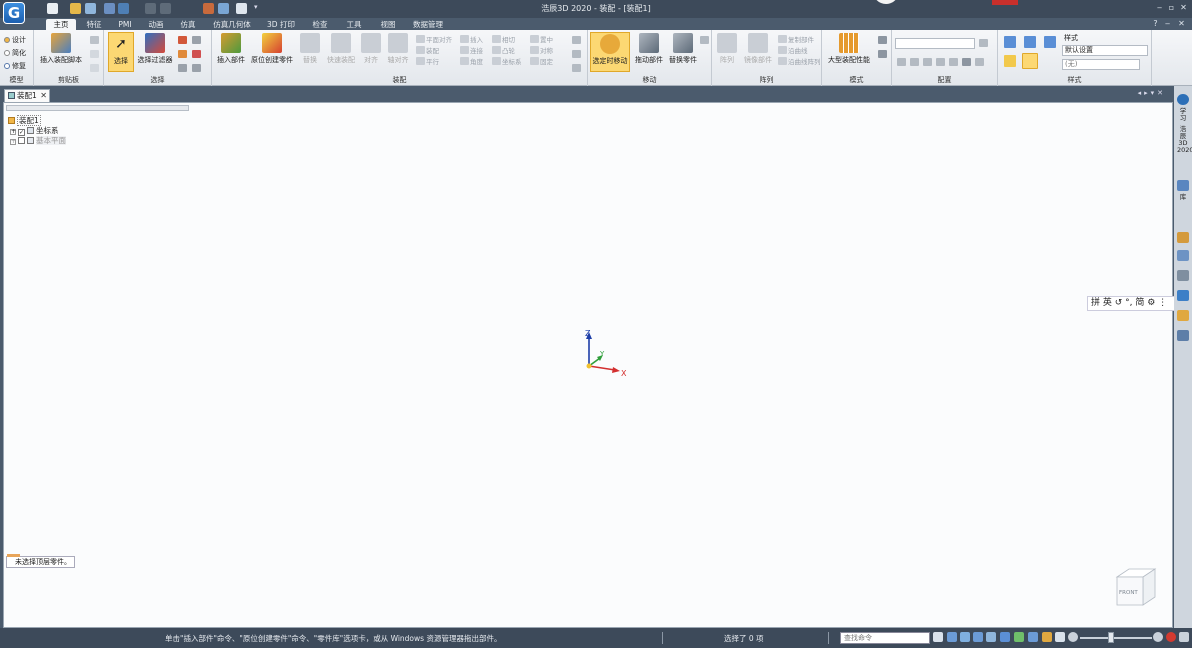  Describe the element at coordinates (978, 637) in the screenshot. I see `fit-icon` at that location.